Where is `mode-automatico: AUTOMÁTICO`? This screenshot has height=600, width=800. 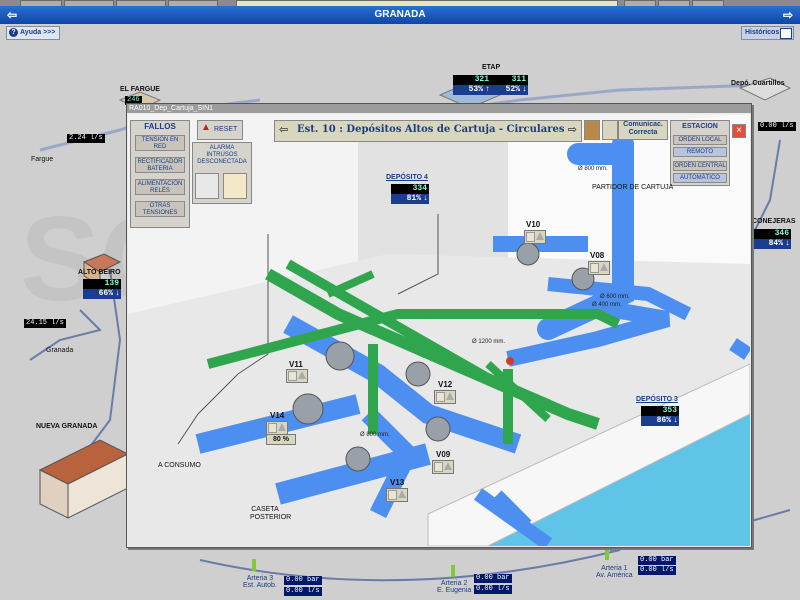 mode-automatico: AUTOMÁTICO is located at coordinates (700, 178).